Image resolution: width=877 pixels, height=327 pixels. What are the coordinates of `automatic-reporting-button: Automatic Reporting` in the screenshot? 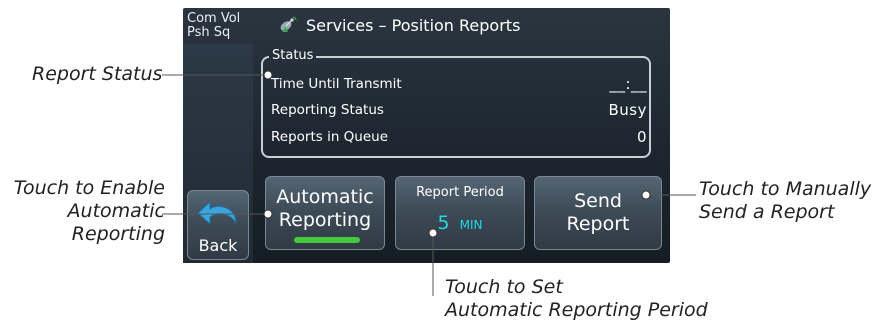 It's located at (325, 213).